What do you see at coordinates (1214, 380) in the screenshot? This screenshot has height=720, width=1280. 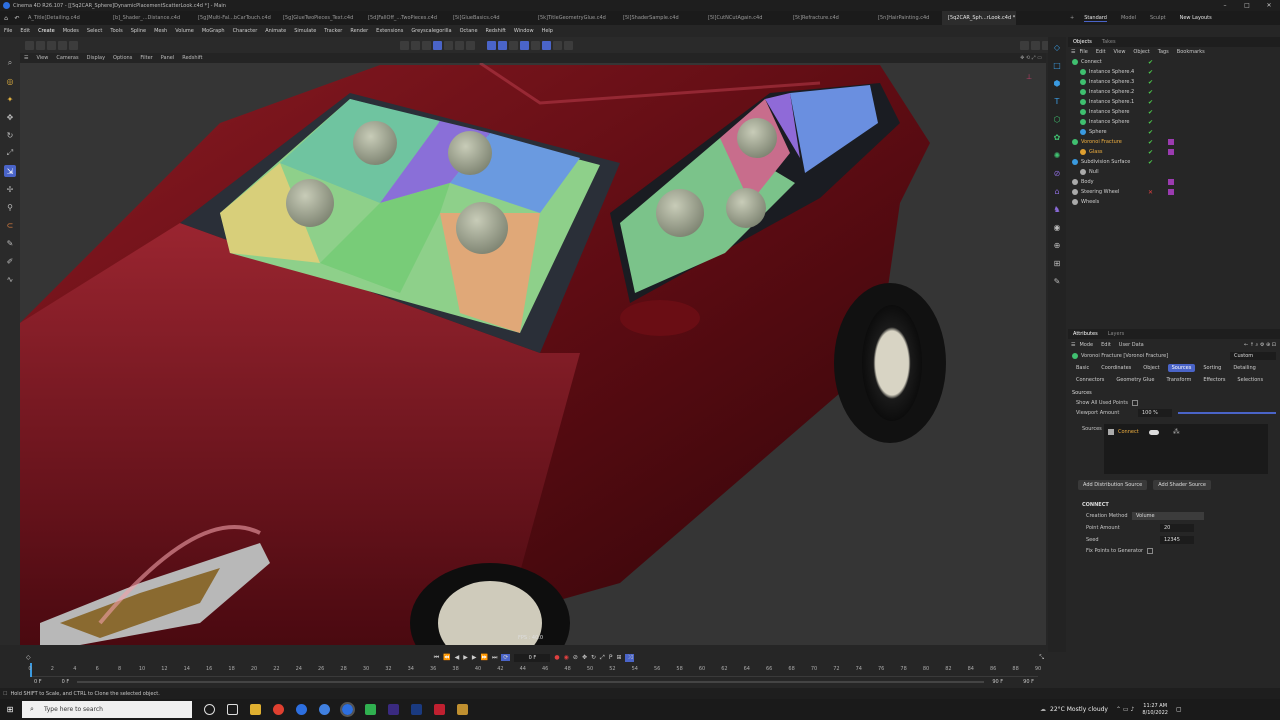 I see `tab-effectors: Effectors` at bounding box center [1214, 380].